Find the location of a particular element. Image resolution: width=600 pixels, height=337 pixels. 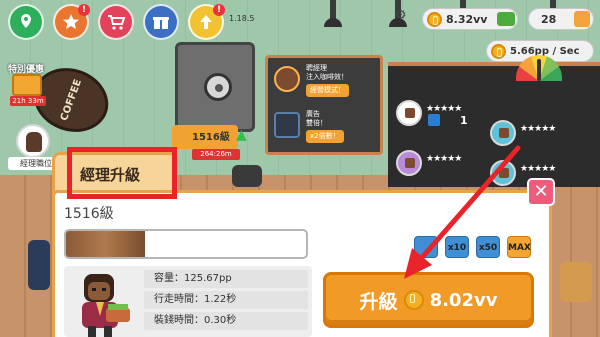

level-up-arrow-icon: ▲ is located at coordinates (241, 135).